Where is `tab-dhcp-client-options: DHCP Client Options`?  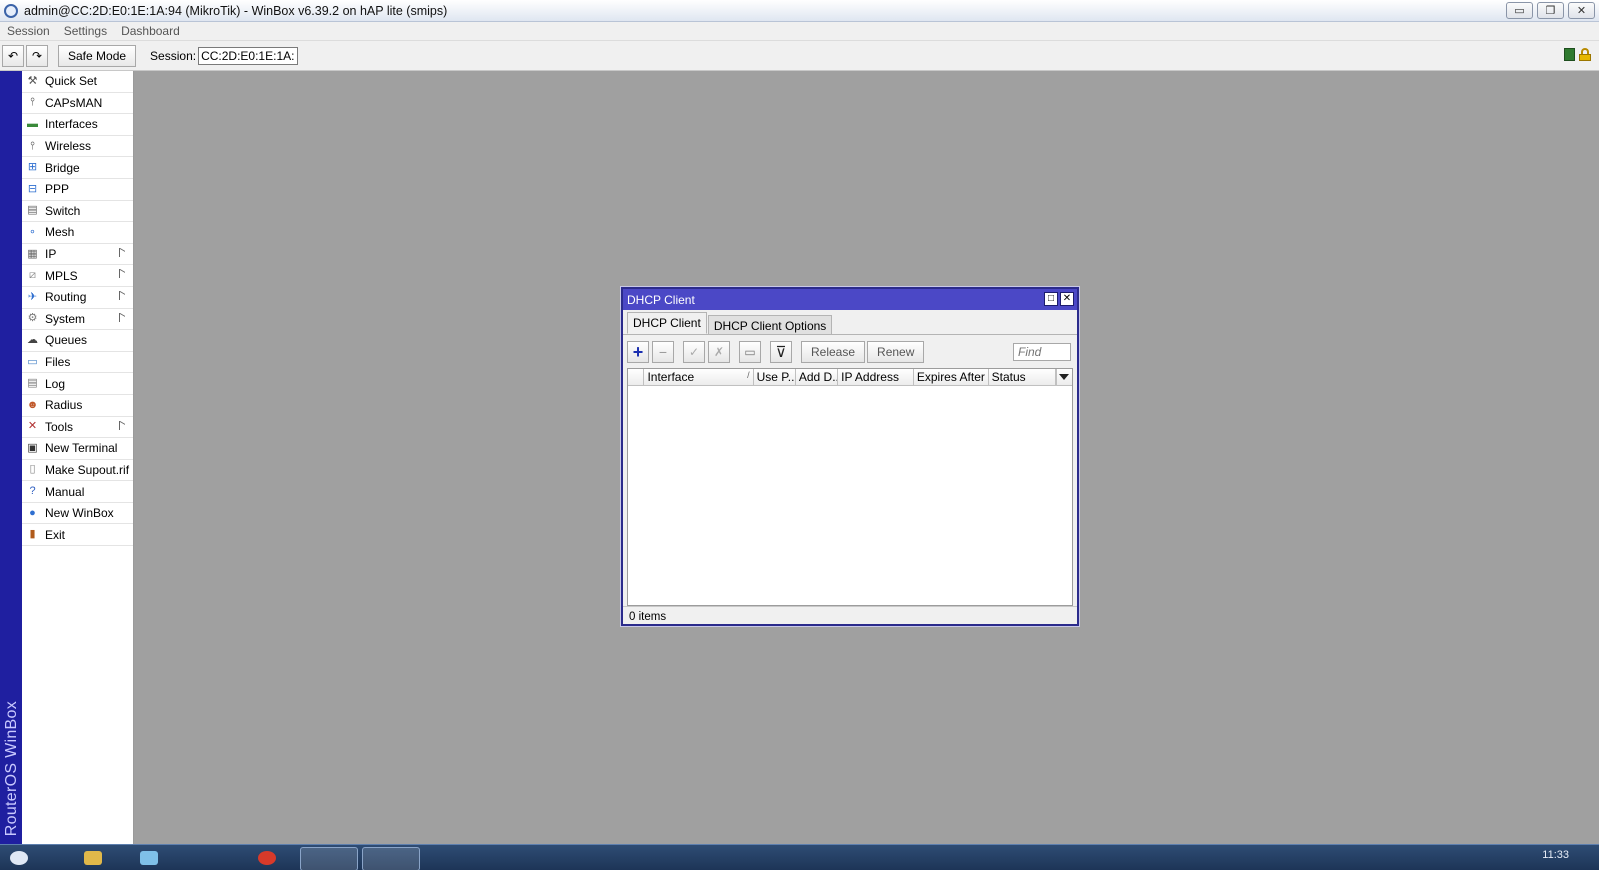 tab-dhcp-client-options: DHCP Client Options is located at coordinates (770, 324).